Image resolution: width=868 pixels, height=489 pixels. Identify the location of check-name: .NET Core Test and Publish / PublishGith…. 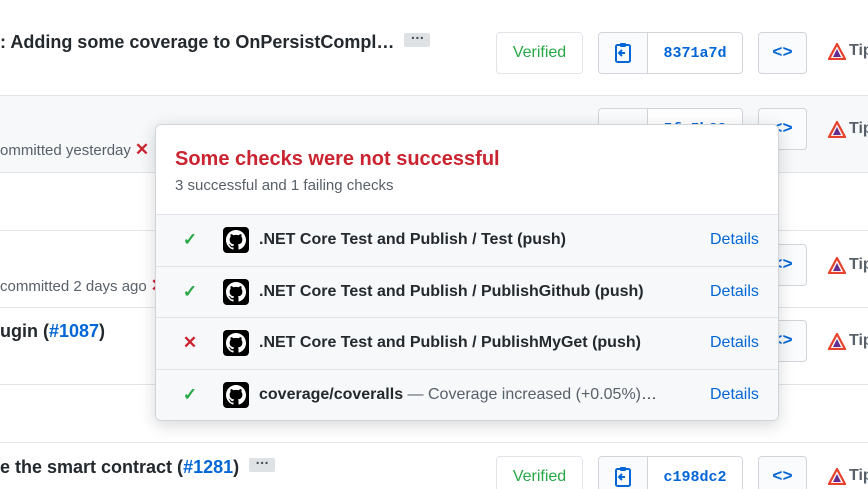
(451, 291).